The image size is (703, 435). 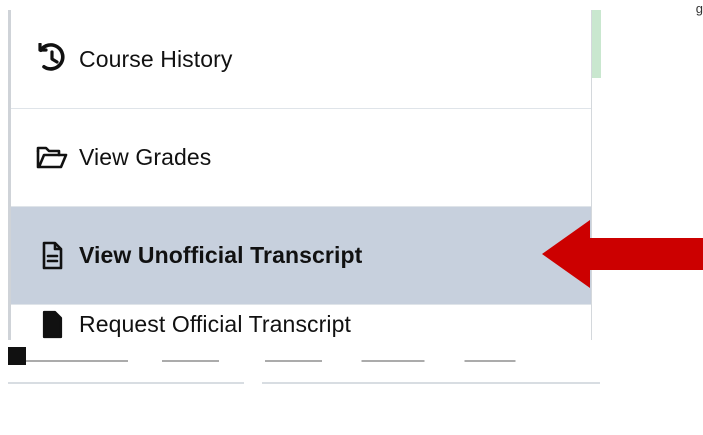 What do you see at coordinates (17, 356) in the screenshot?
I see `distorted-overlay-block` at bounding box center [17, 356].